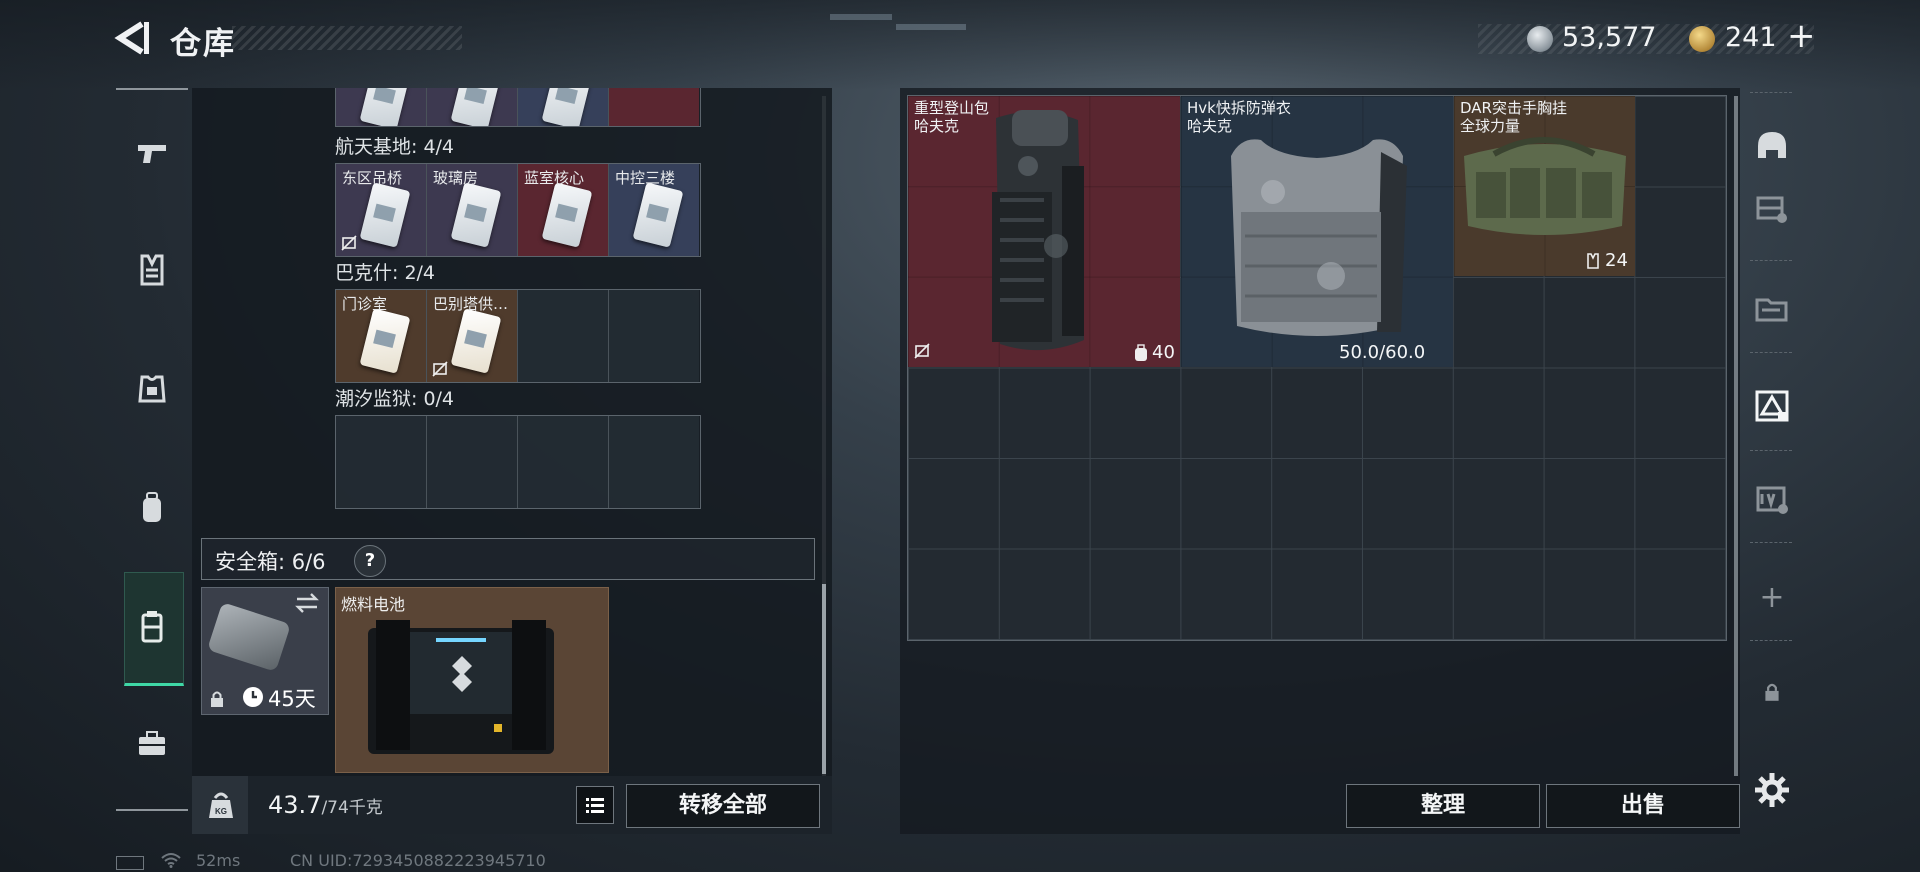 The image size is (1920, 872). I want to click on currency-gold-amount: 241, so click(1751, 37).